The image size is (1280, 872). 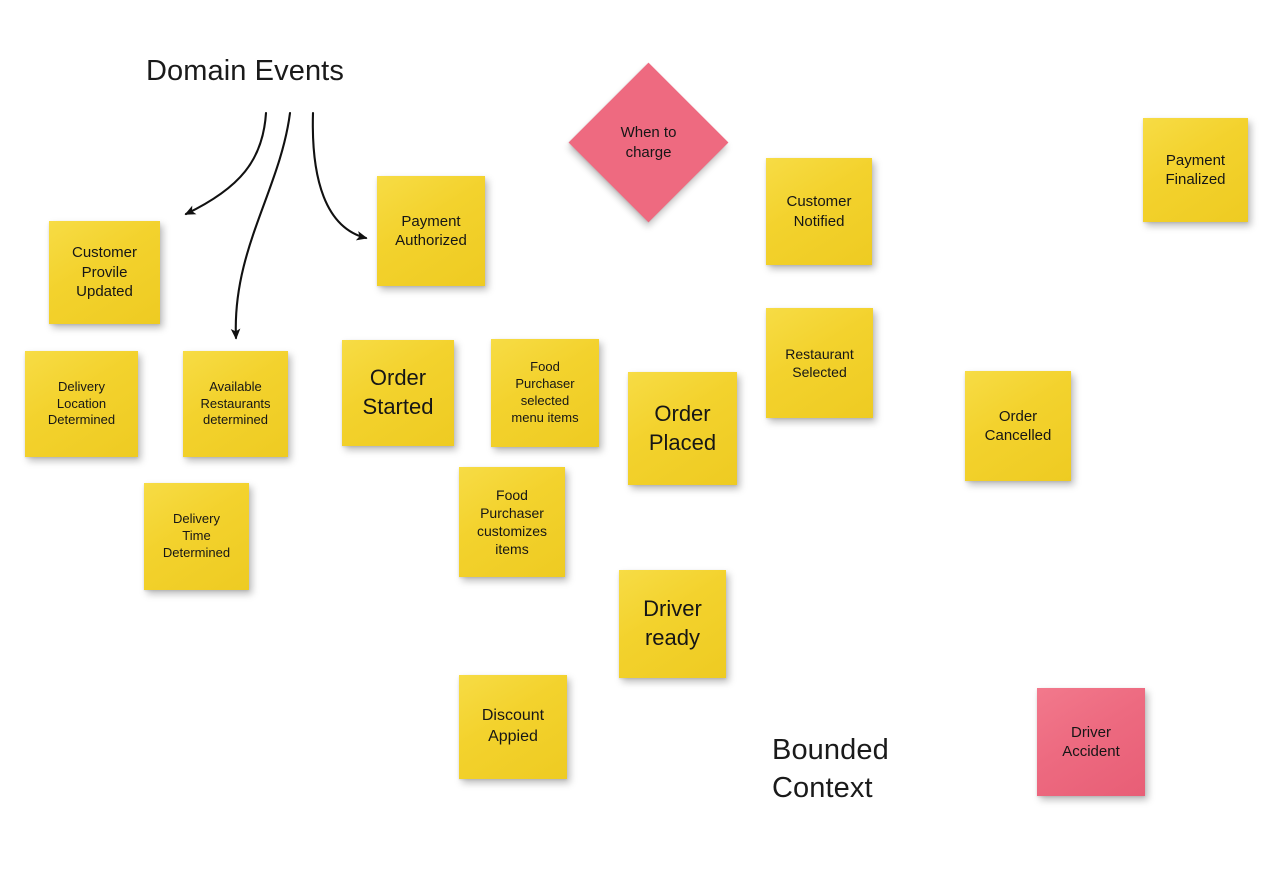 I want to click on hotspot-note-when-to-charge: When to charge, so click(x=648, y=142).